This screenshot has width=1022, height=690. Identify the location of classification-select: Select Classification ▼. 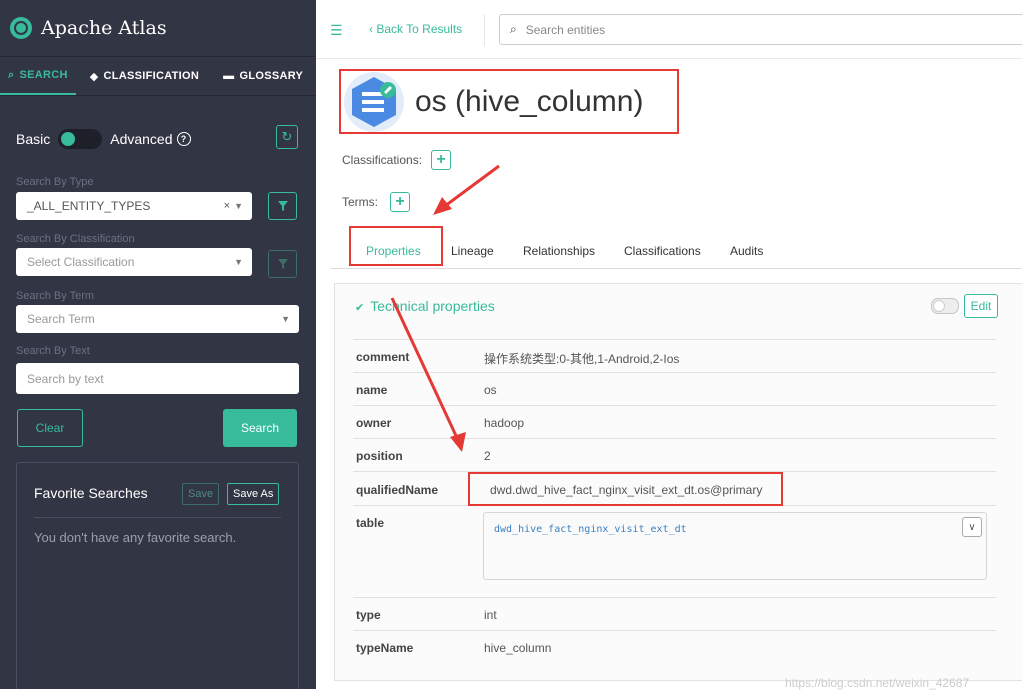
(134, 262).